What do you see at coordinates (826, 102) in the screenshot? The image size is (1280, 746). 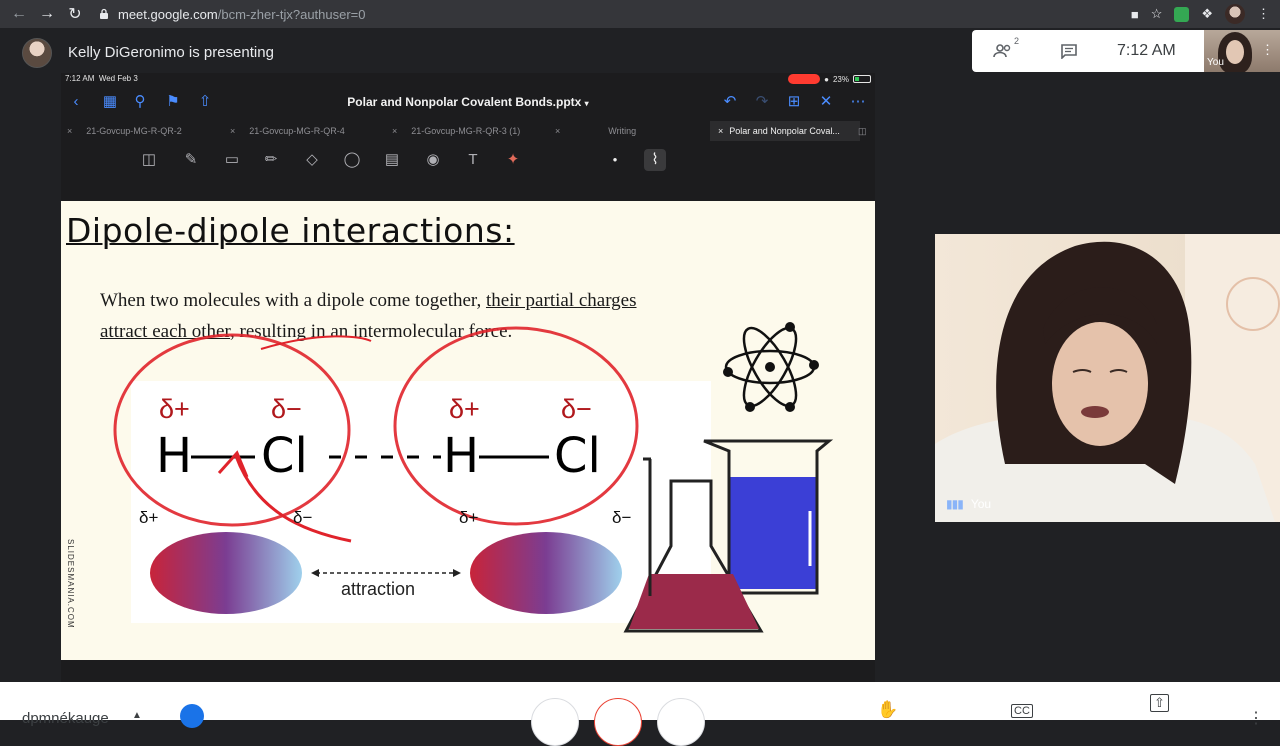 I see `close-x-icon: ✕` at bounding box center [826, 102].